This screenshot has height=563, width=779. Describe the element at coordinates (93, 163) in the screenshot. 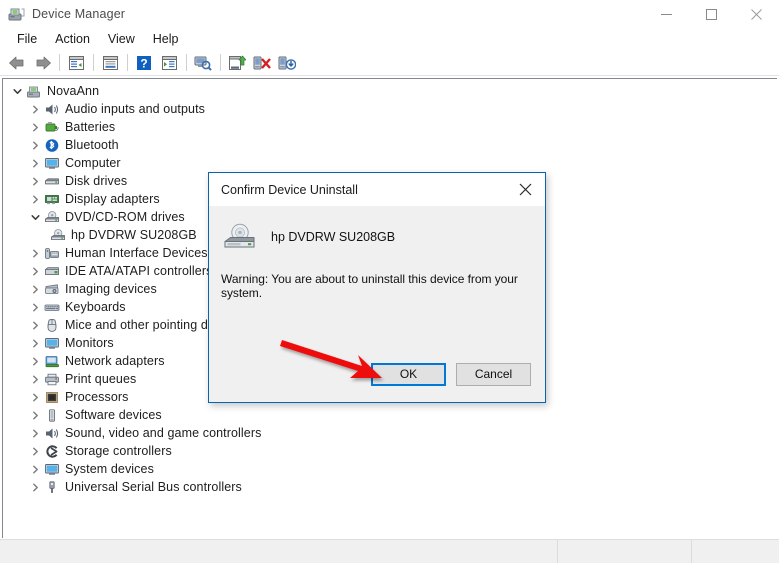

I see `tree-item-label: Computer` at that location.